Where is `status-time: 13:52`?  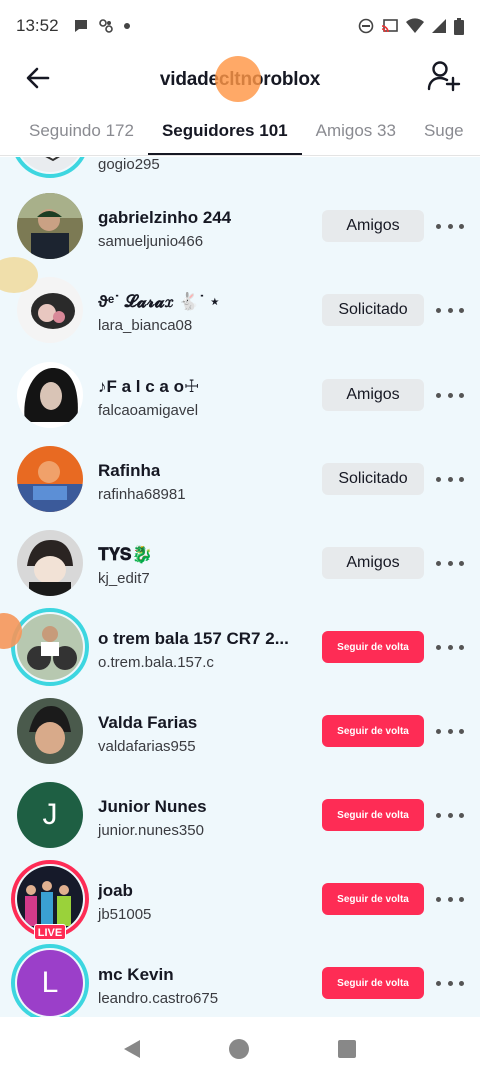
status-time: 13:52 is located at coordinates (37, 25).